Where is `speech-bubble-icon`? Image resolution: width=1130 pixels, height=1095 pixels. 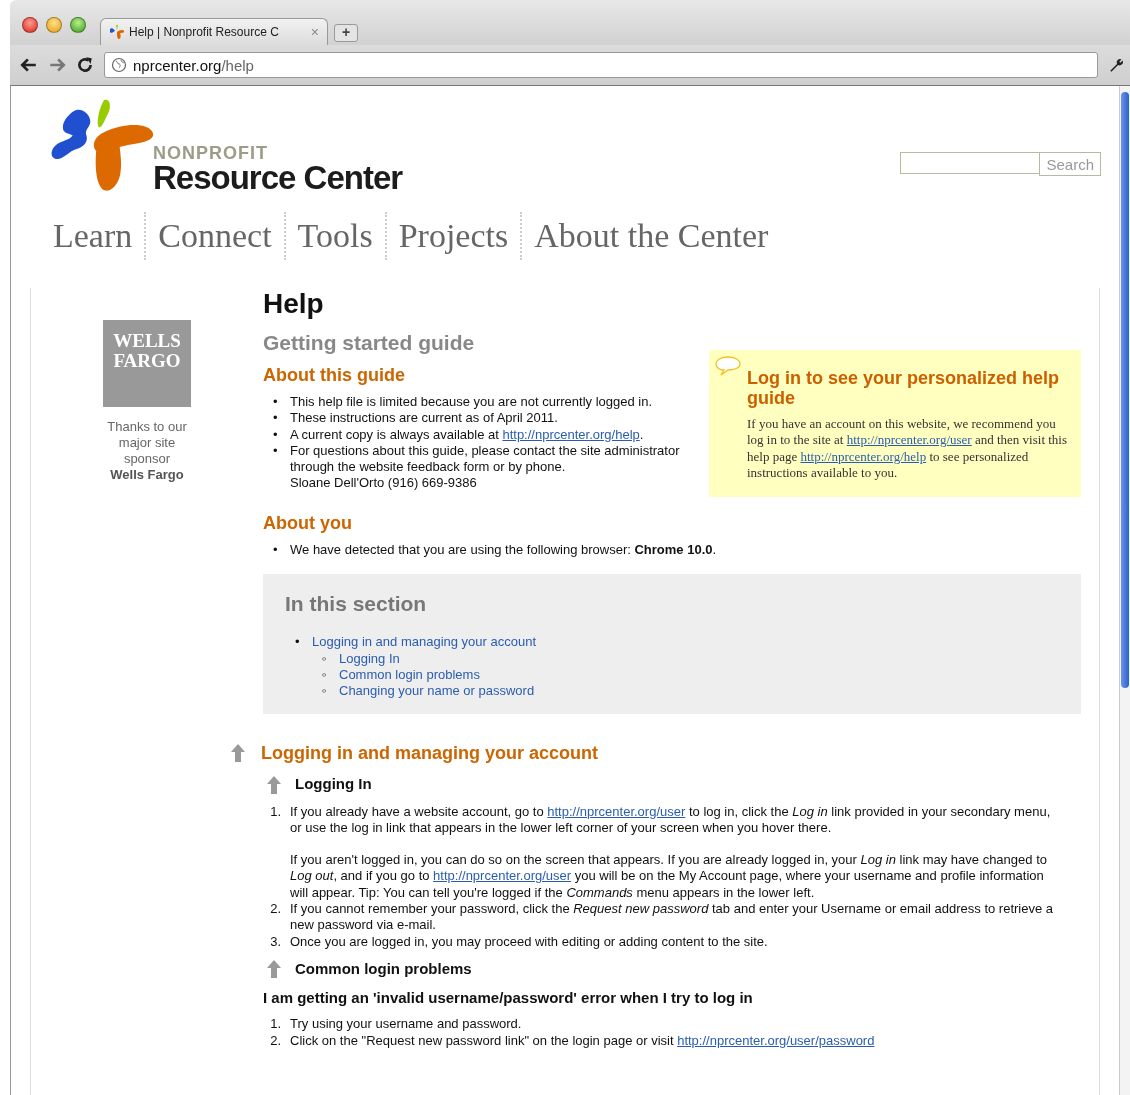
speech-bubble-icon is located at coordinates (728, 366).